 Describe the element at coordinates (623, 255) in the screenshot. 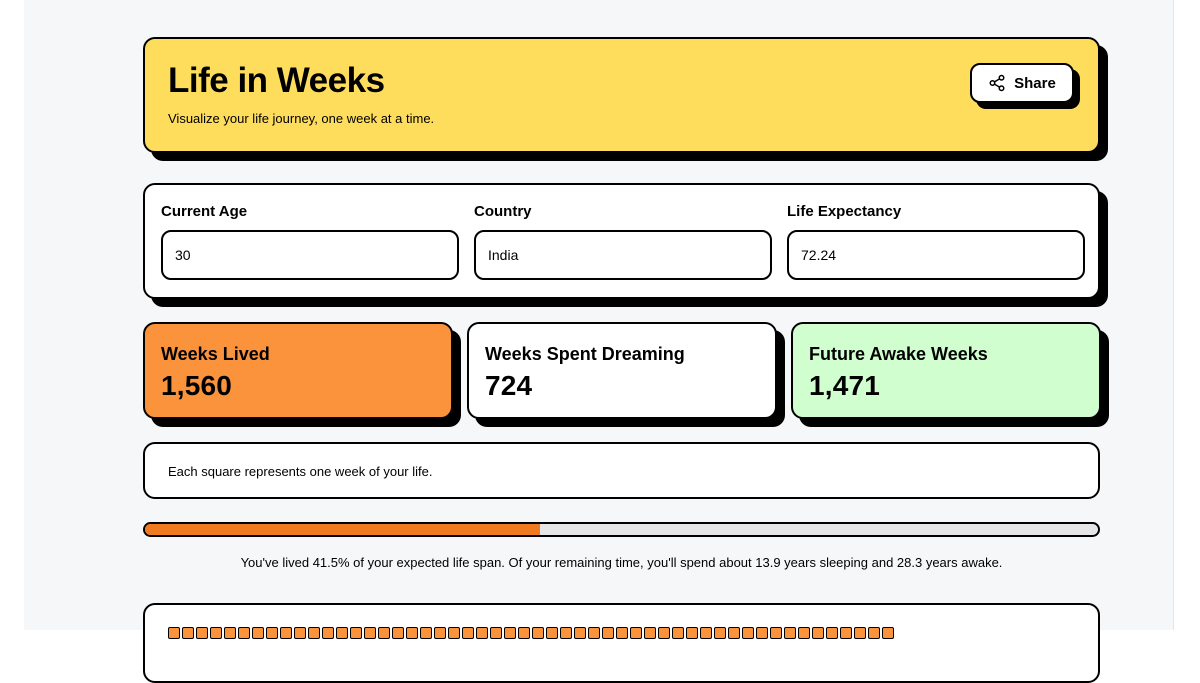

I see `country-input` at that location.